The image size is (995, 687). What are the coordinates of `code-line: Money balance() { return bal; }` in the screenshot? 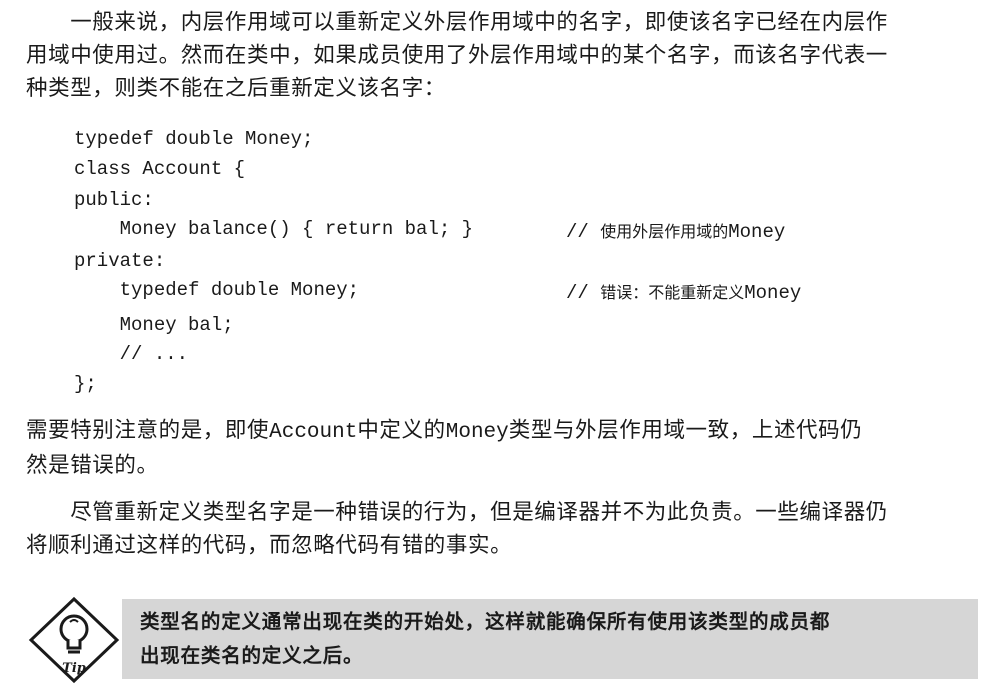 It's located at (274, 229).